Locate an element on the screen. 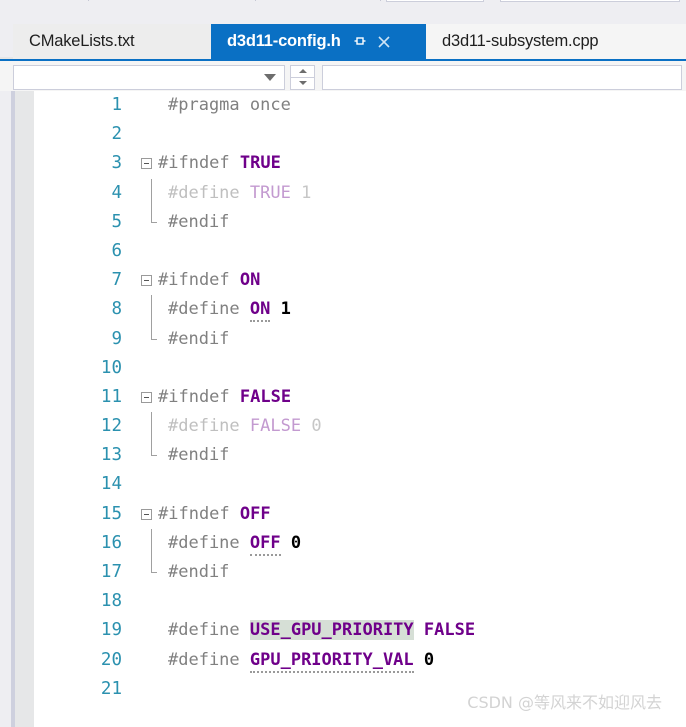 This screenshot has width=686, height=727. code-line: 13 #endif is located at coordinates (360, 455).